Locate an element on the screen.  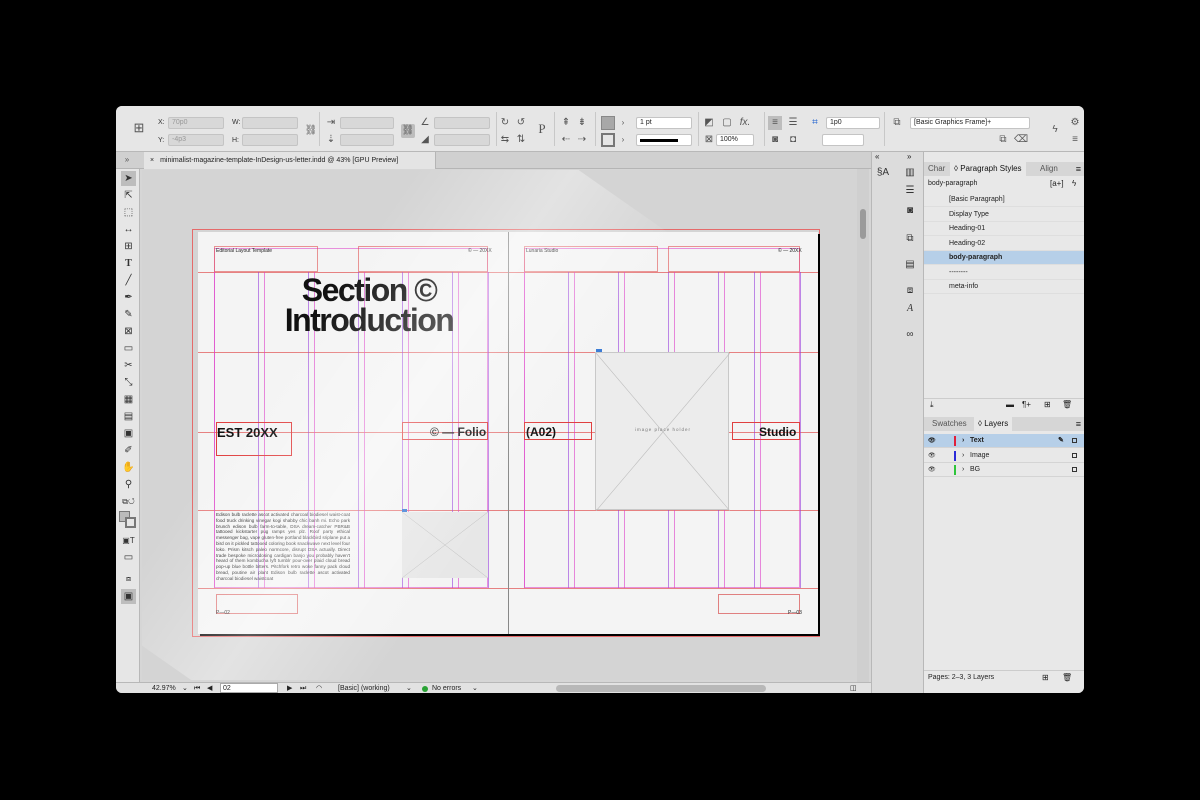
next-page-icon: ▶ is located at coordinates (289, 688).